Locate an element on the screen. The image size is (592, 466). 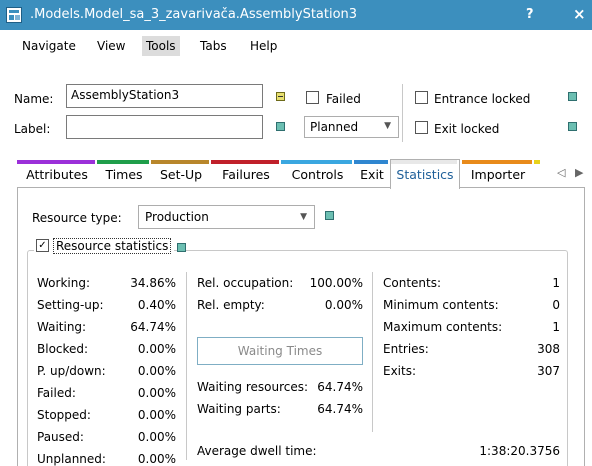
resource-type-select: Production ▼ is located at coordinates (226, 217).